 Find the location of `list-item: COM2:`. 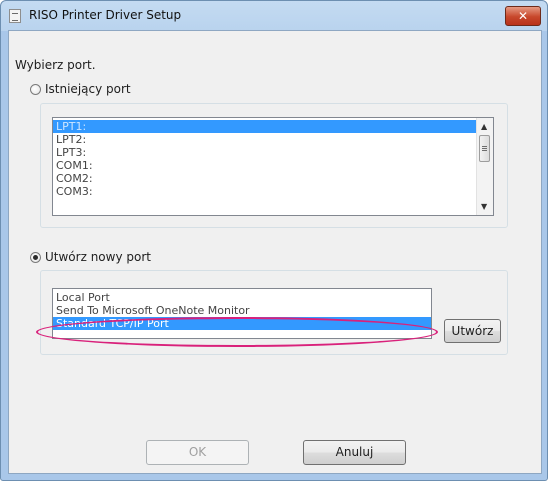

list-item: COM2: is located at coordinates (273, 178).